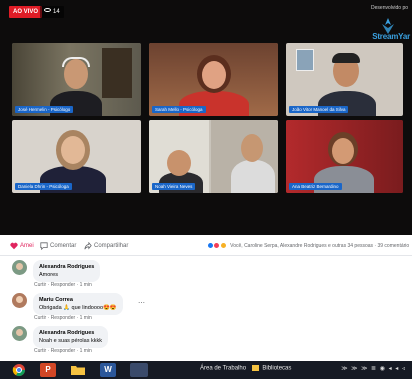  I want to click on viewer-count: 14, so click(52, 12).